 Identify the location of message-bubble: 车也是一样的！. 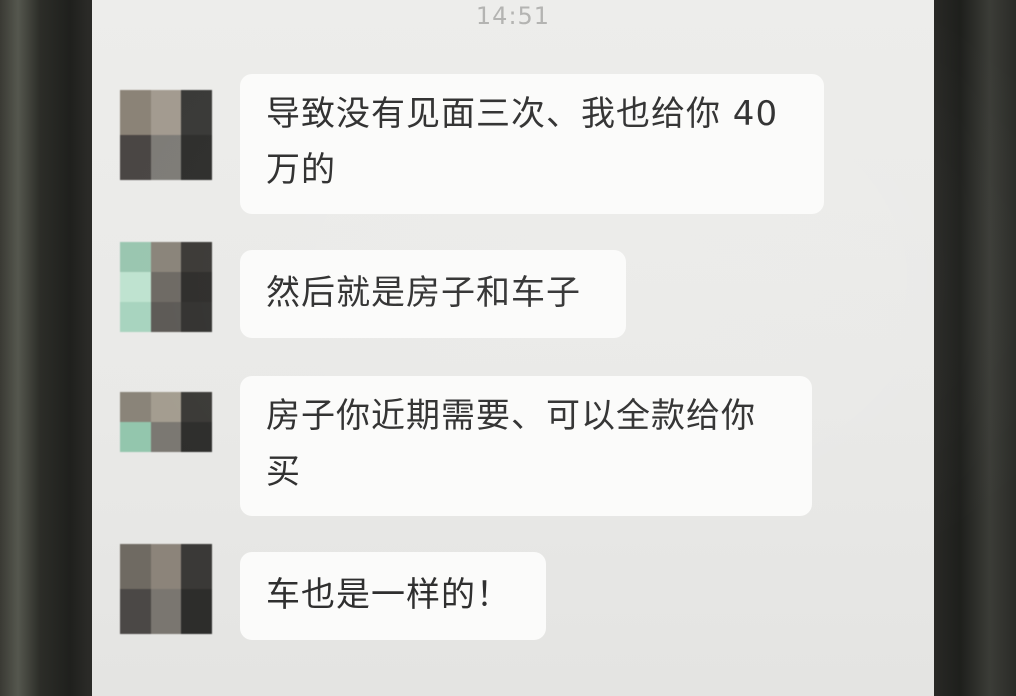
(393, 596).